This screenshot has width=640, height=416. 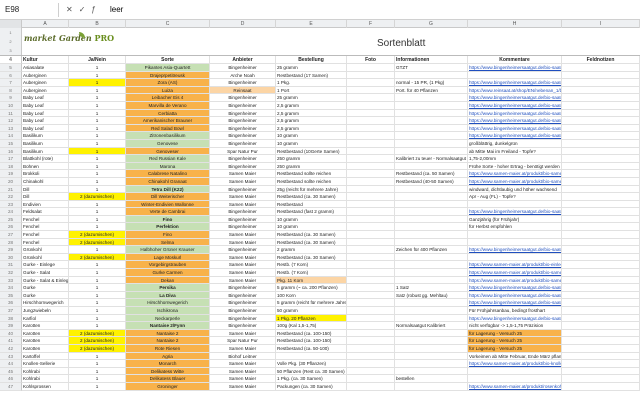 I want to click on cell-bestellung: 2 gramm, so click(x=311, y=250).